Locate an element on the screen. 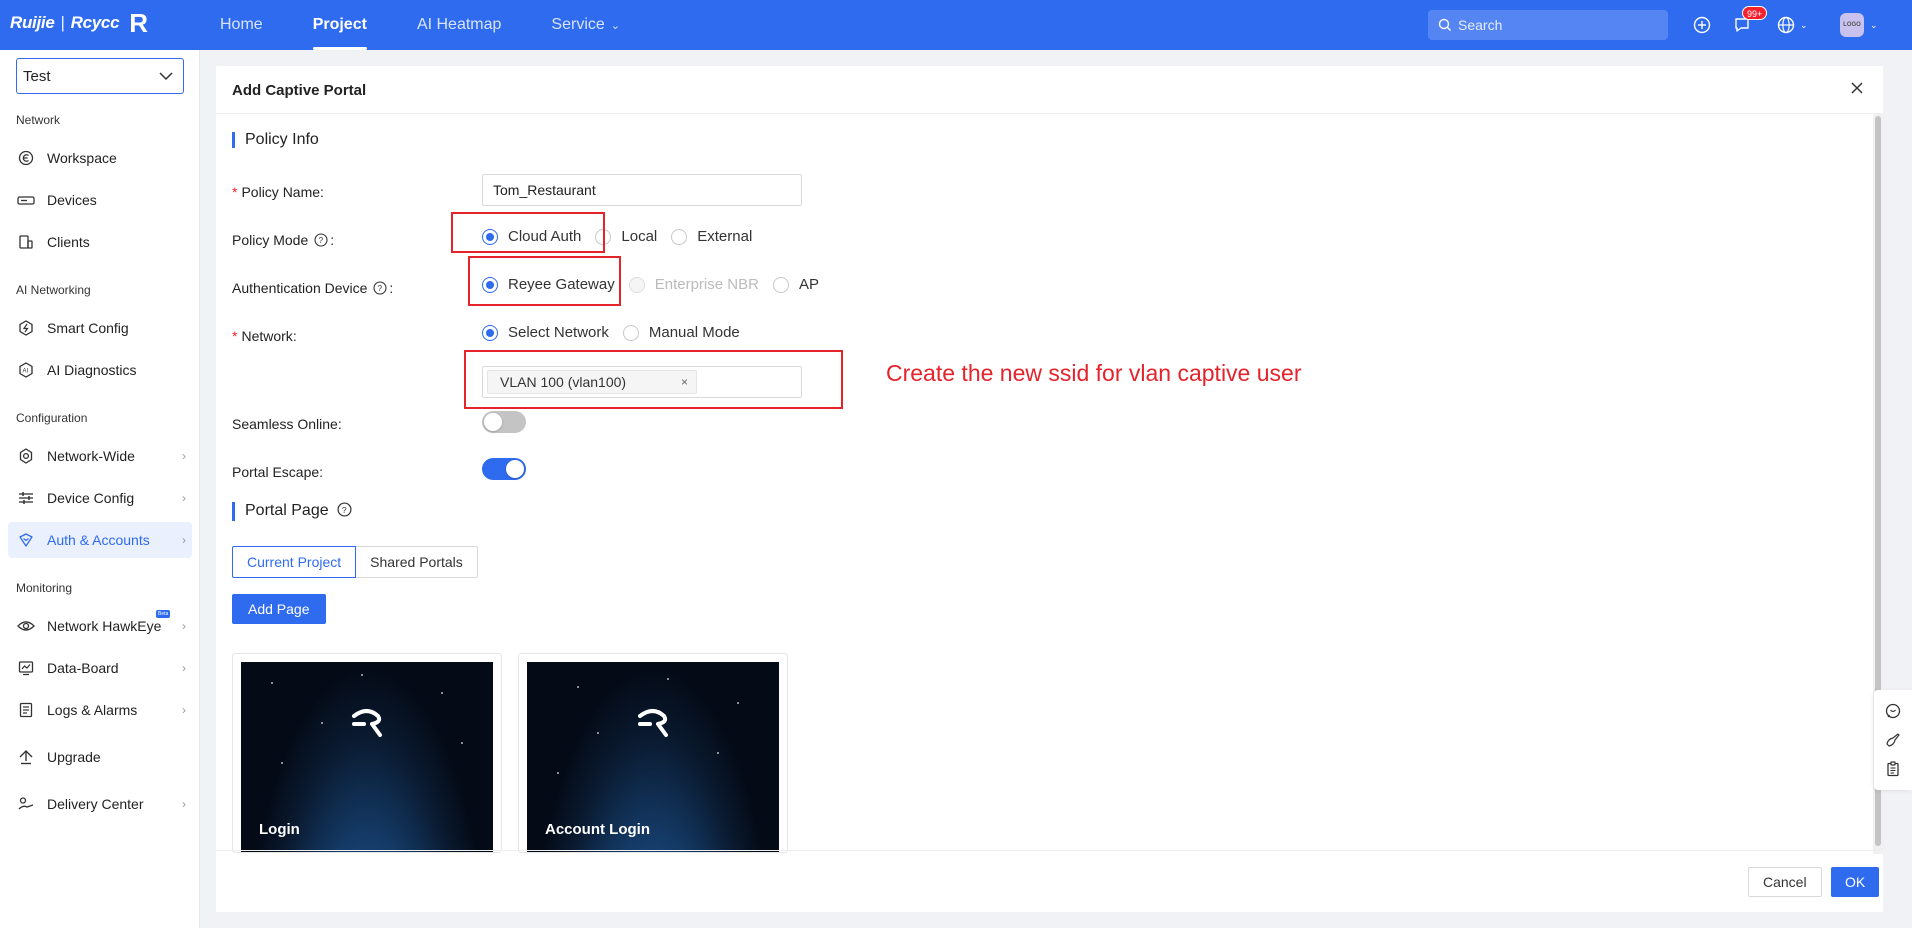 The image size is (1912, 928). sidebar-item-logs-alarms: Logs & Alarms › is located at coordinates (100, 710).